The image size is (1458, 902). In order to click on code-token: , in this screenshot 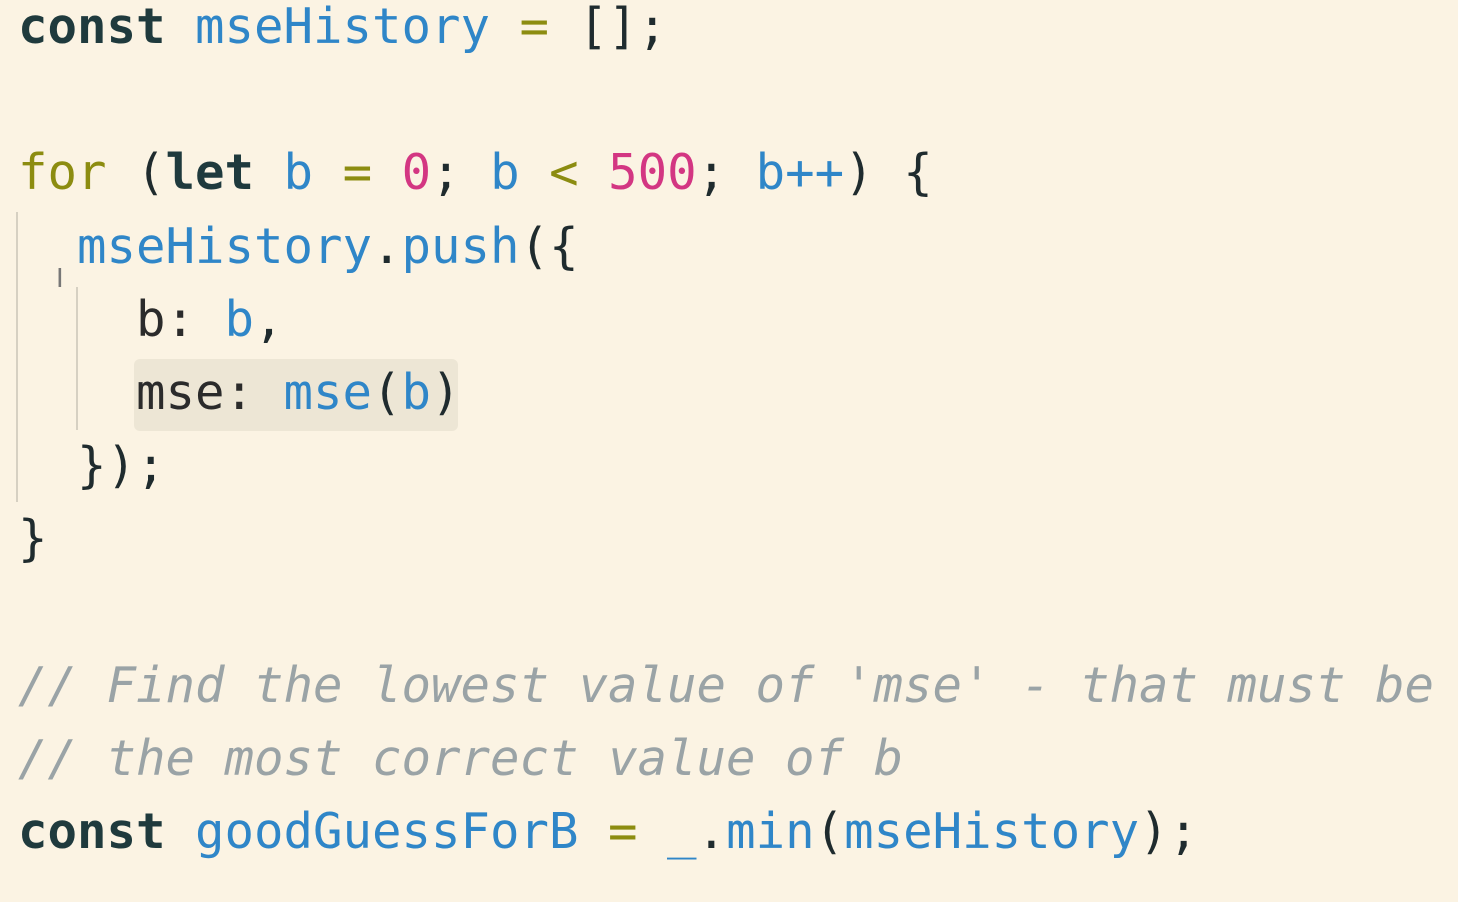, I will do `click(269, 319)`.